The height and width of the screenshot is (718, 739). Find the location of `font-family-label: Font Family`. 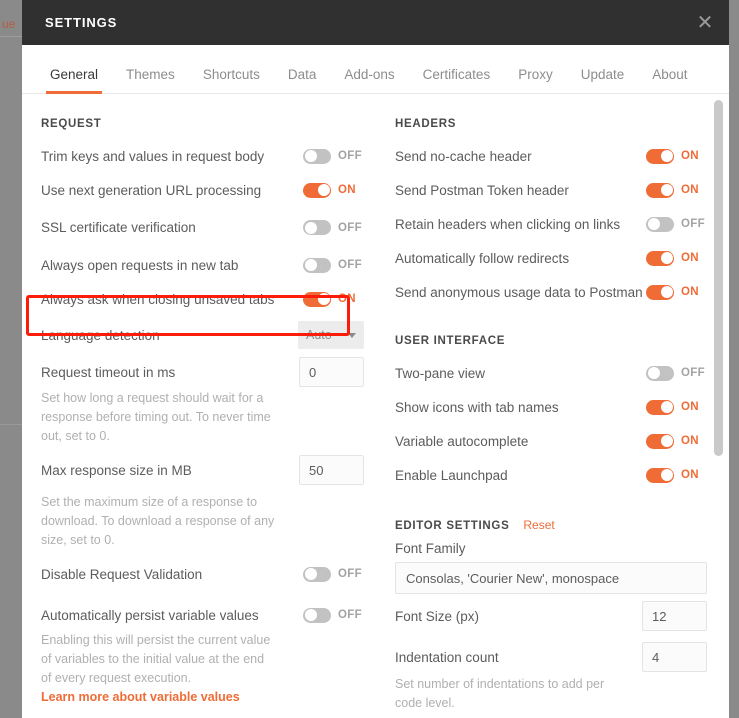

font-family-label: Font Family is located at coordinates (430, 548).